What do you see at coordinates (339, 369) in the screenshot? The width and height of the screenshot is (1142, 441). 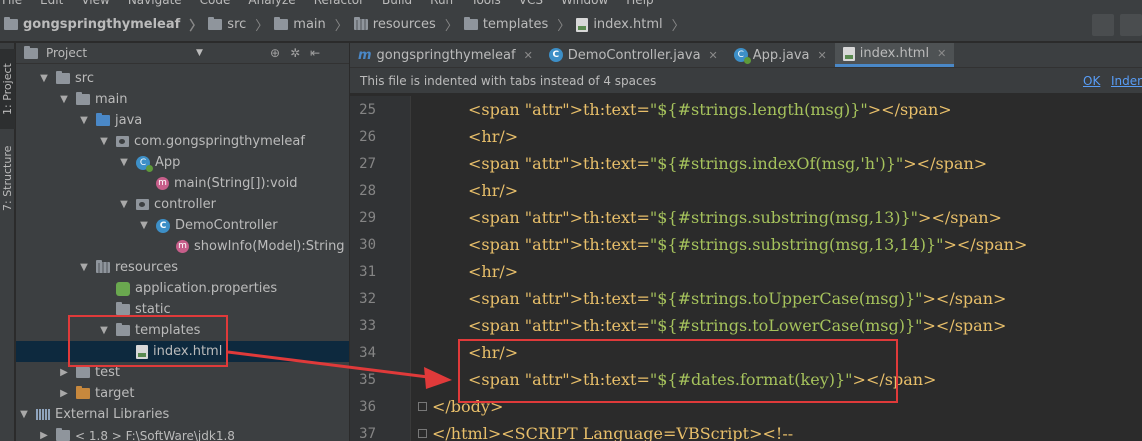 I see `annotation-arrow` at bounding box center [339, 369].